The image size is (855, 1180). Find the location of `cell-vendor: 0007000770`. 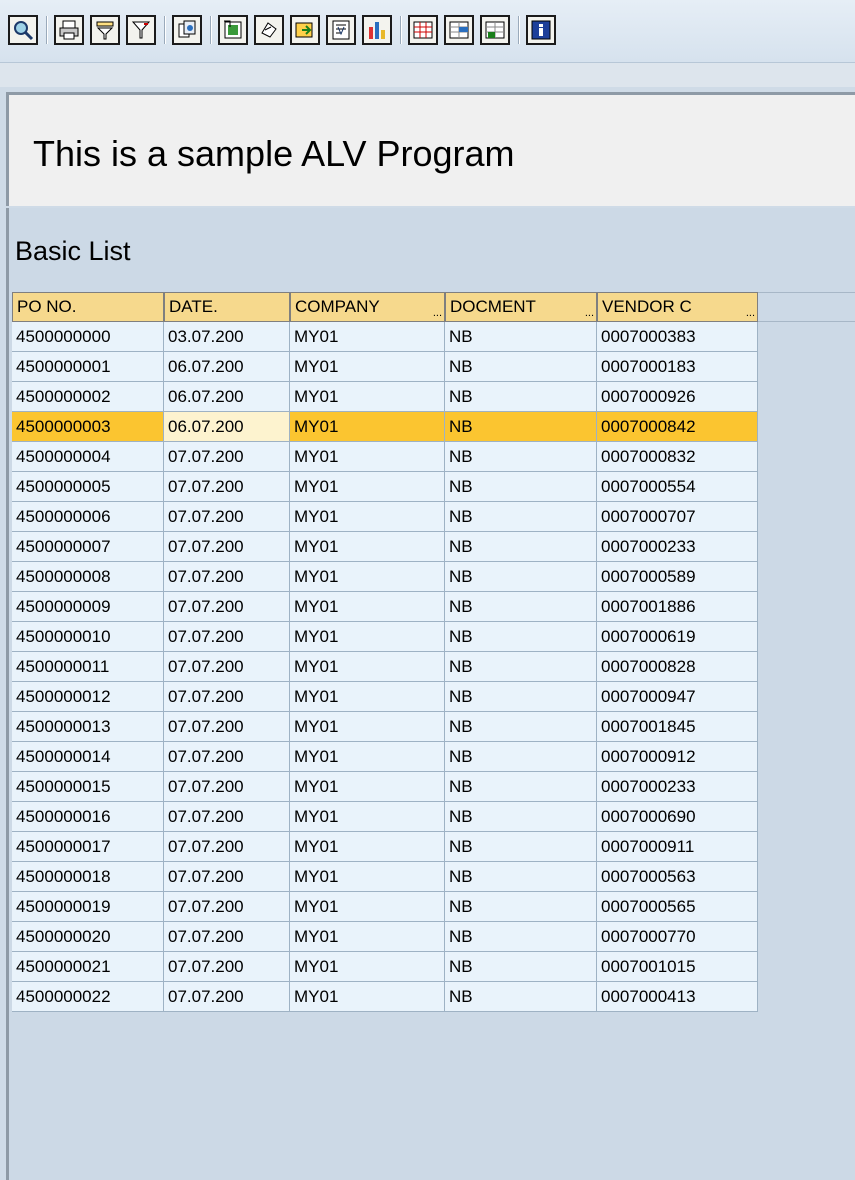

cell-vendor: 0007000770 is located at coordinates (677, 937).